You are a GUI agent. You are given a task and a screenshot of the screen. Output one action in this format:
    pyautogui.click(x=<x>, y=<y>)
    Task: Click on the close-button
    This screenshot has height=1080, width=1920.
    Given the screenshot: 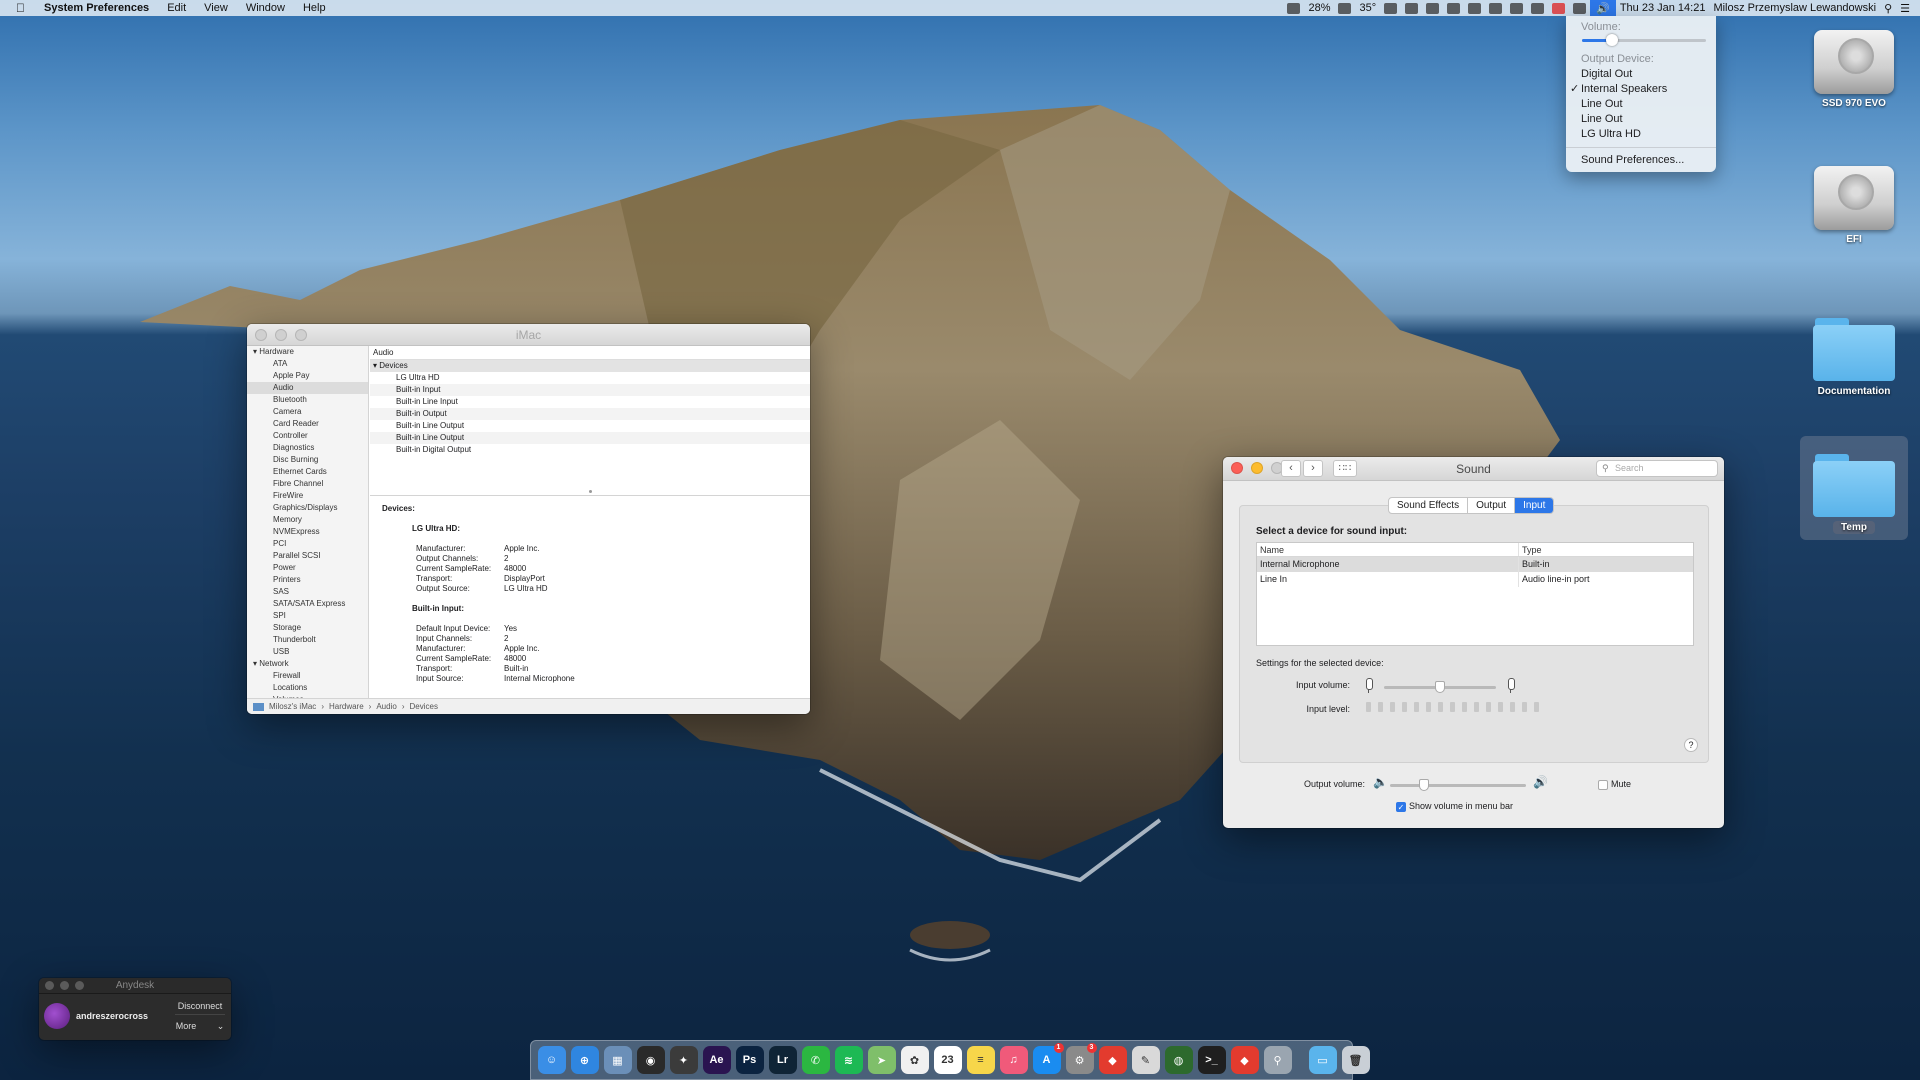 What is the action you would take?
    pyautogui.click(x=261, y=335)
    